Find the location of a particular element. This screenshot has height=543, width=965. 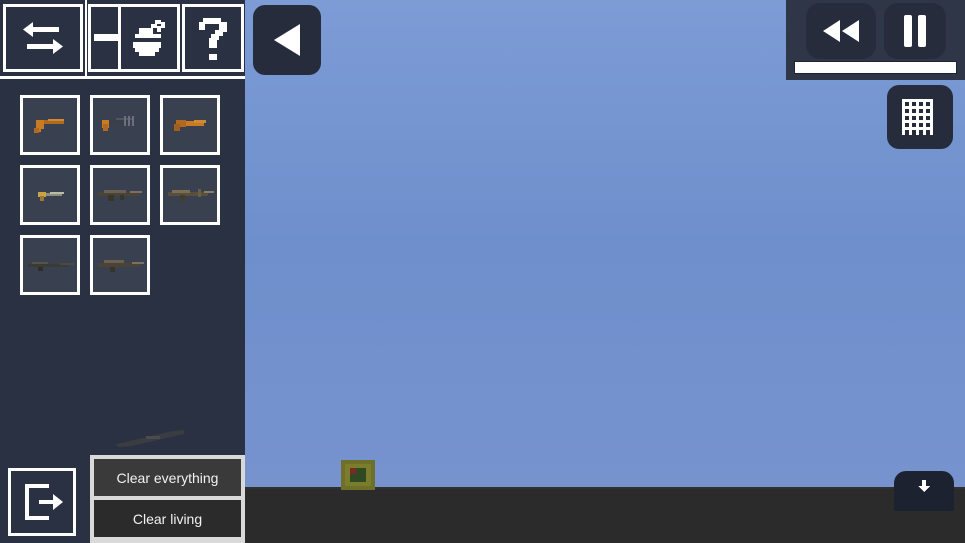

toolbar-underline-gap is located at coordinates (122, 83).